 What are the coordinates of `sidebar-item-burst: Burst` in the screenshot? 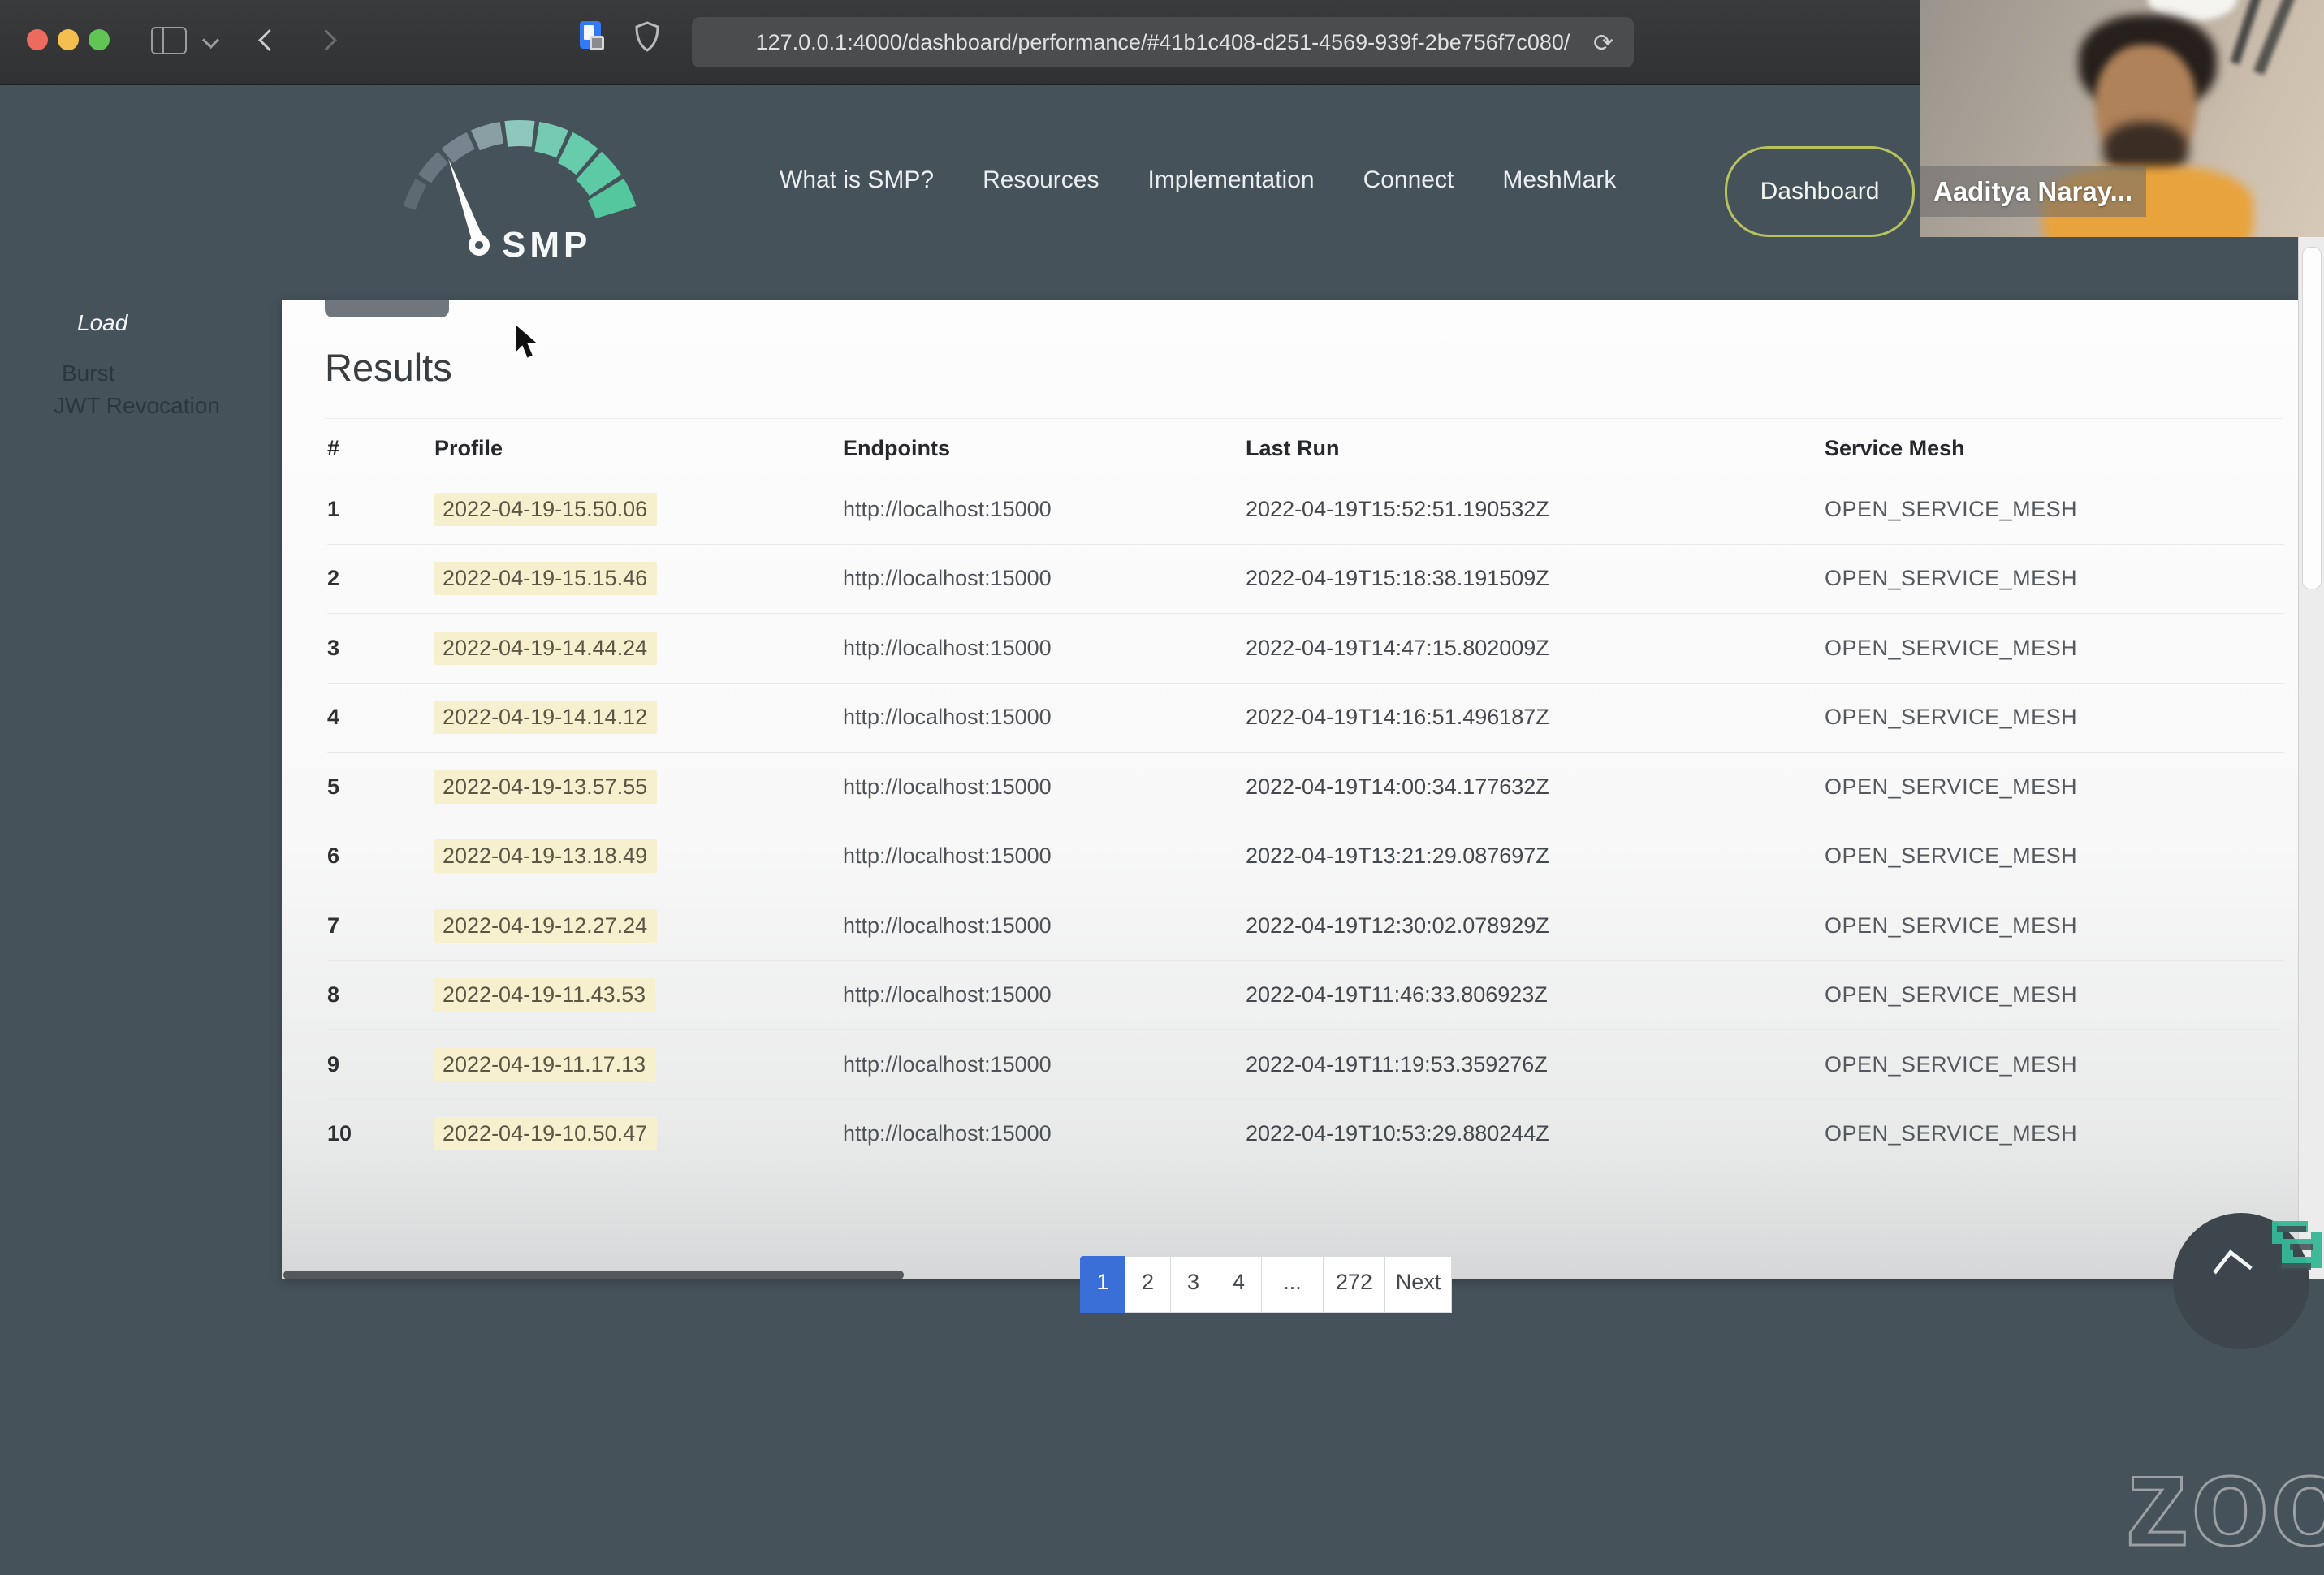 It's located at (88, 373).